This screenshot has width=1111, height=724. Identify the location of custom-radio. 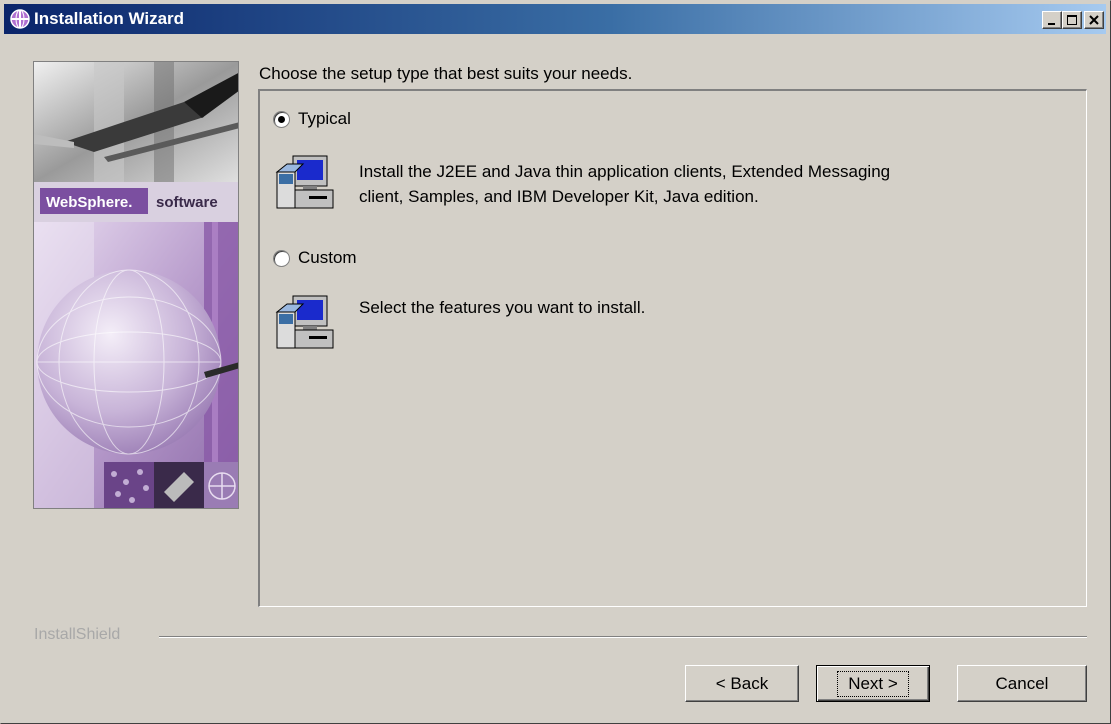
(281, 258).